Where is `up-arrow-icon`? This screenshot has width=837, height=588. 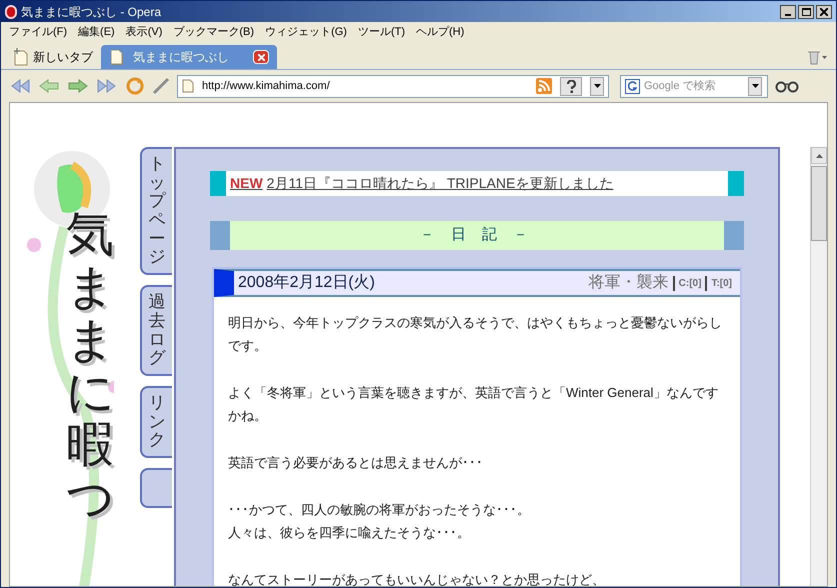
up-arrow-icon is located at coordinates (819, 156).